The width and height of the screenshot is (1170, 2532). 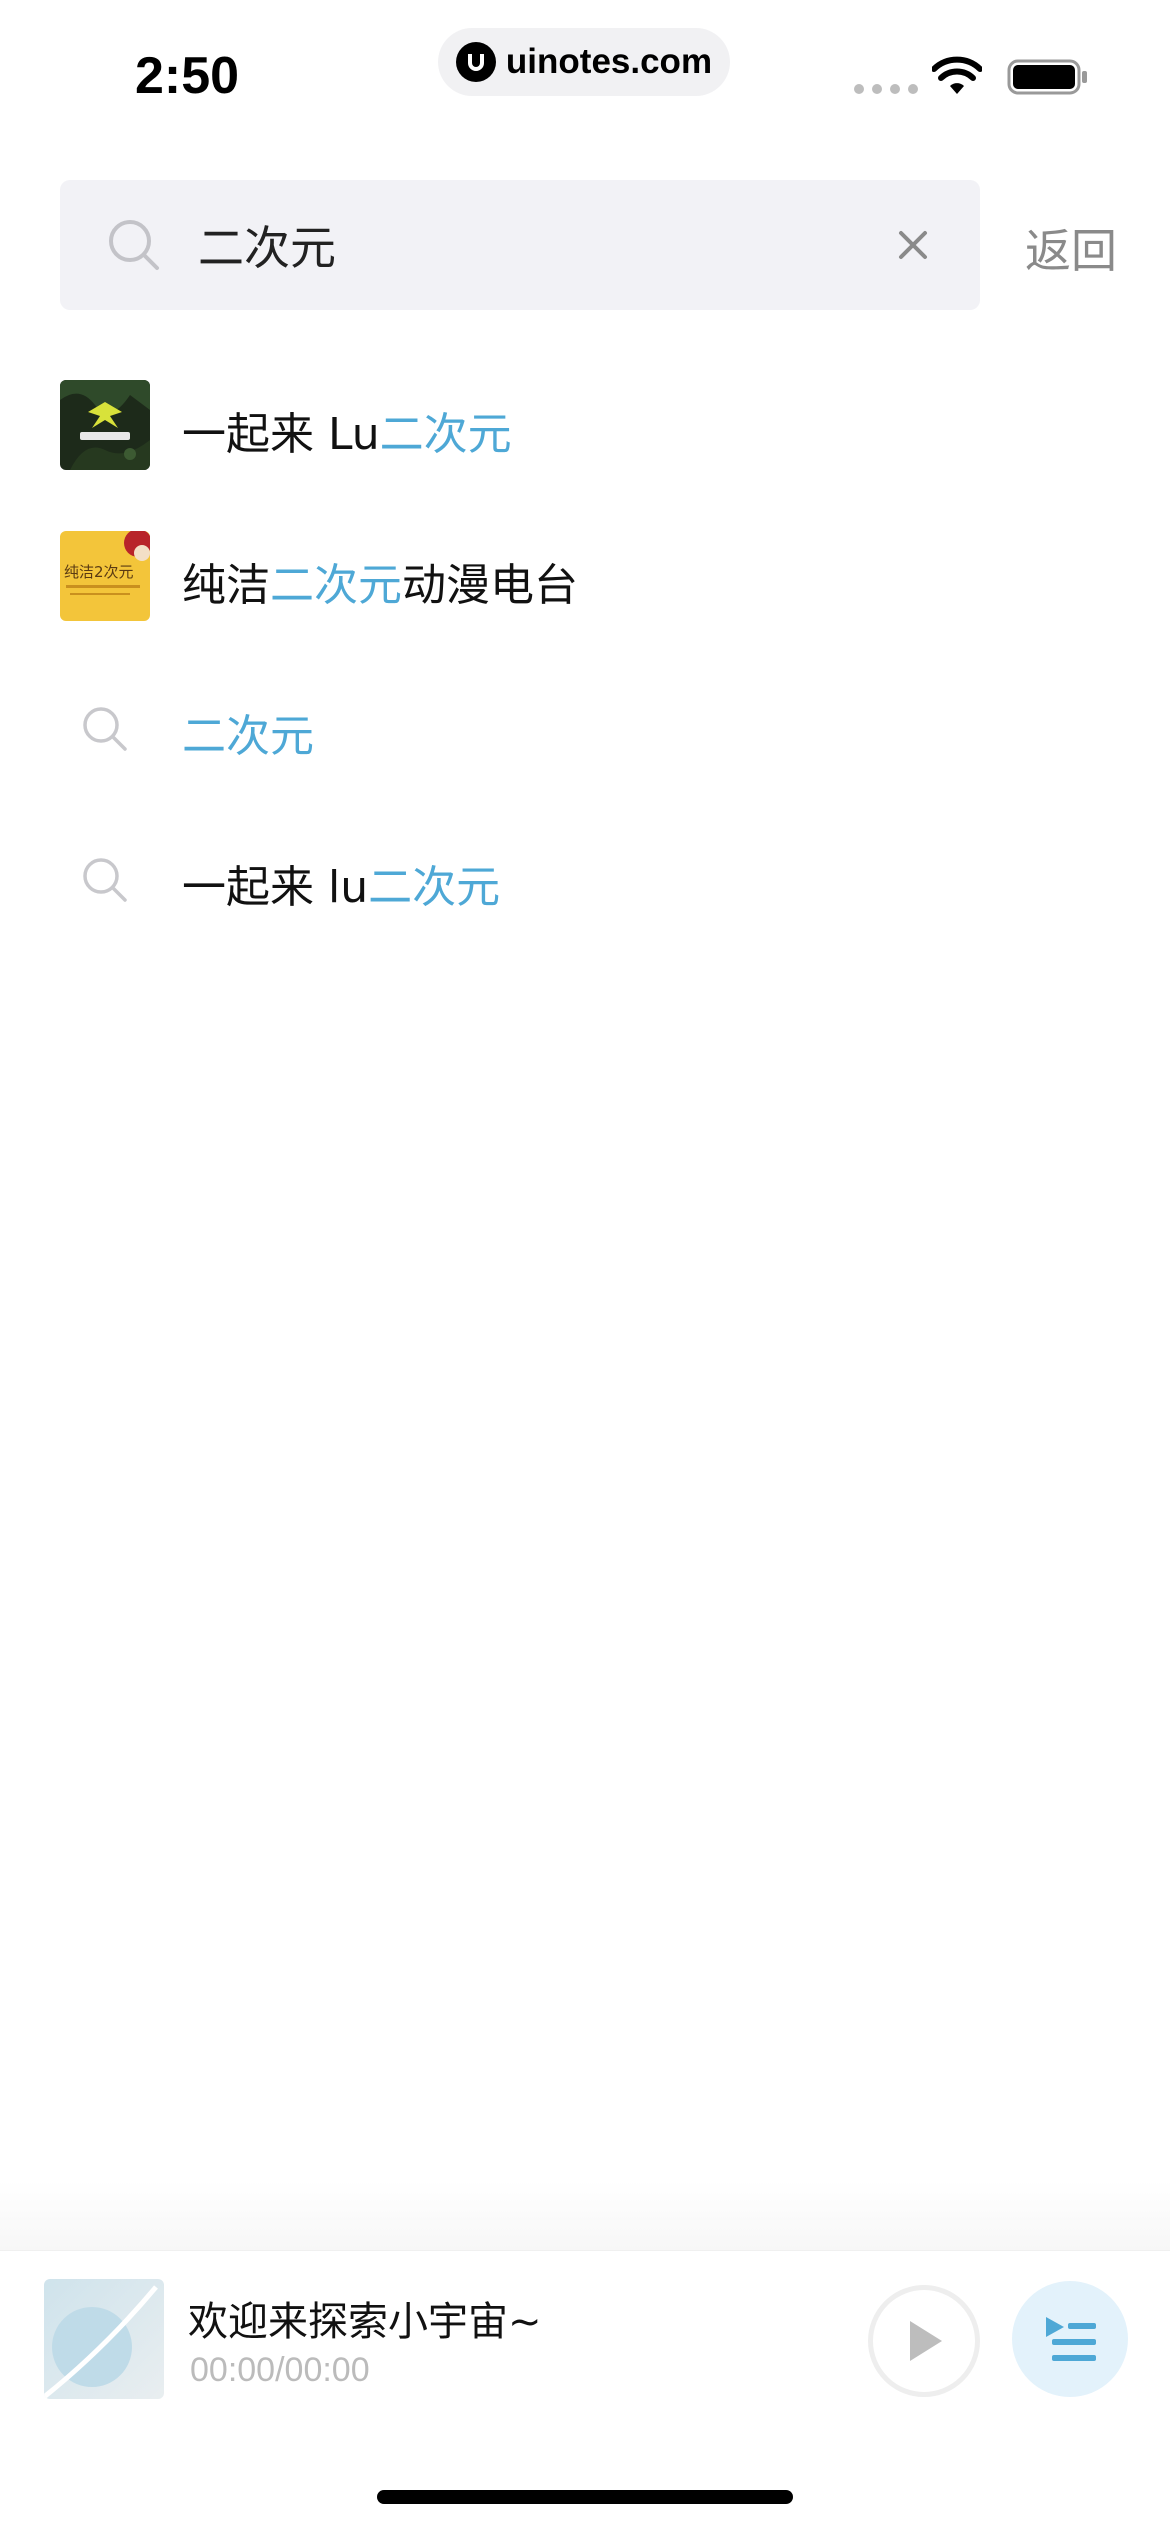 I want to click on search-suggestion: 一起来 lu二次元, so click(x=590, y=883).